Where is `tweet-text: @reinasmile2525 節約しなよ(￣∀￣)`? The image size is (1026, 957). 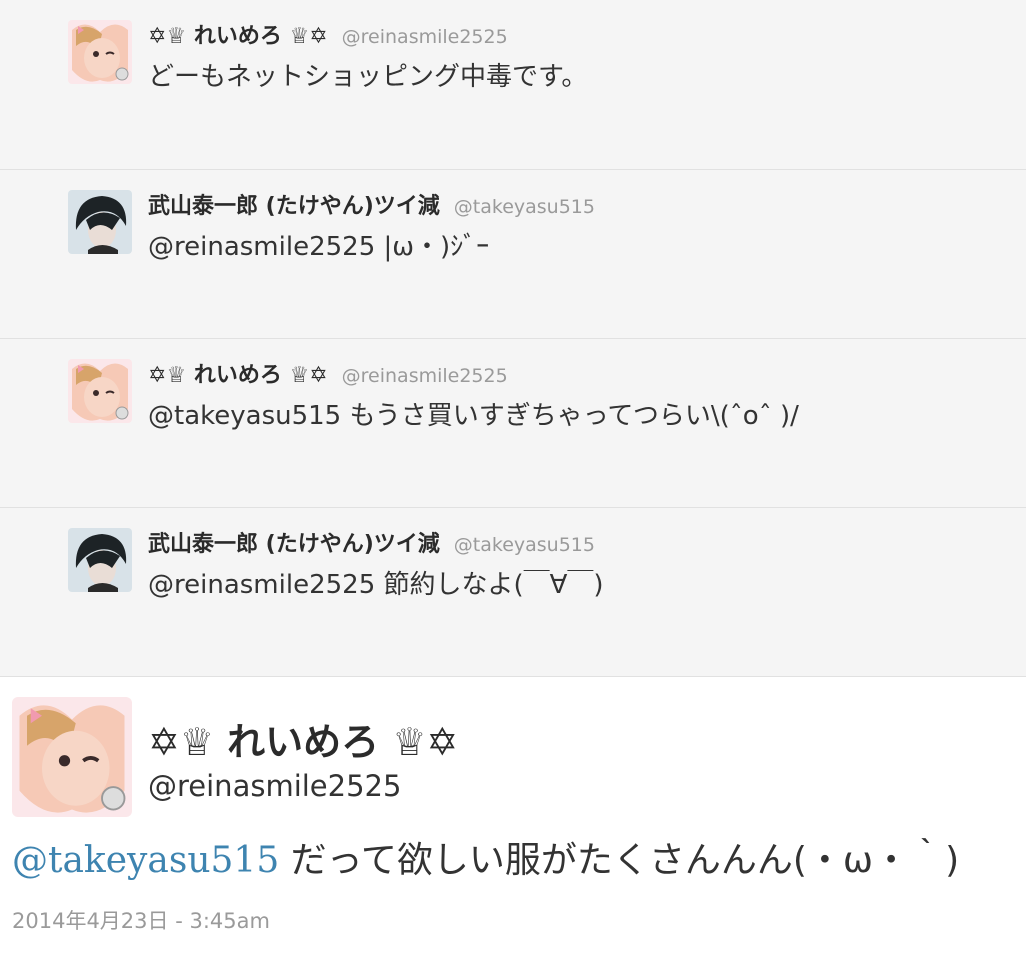 tweet-text: @reinasmile2525 節約しなよ(￣∀￣) is located at coordinates (376, 585).